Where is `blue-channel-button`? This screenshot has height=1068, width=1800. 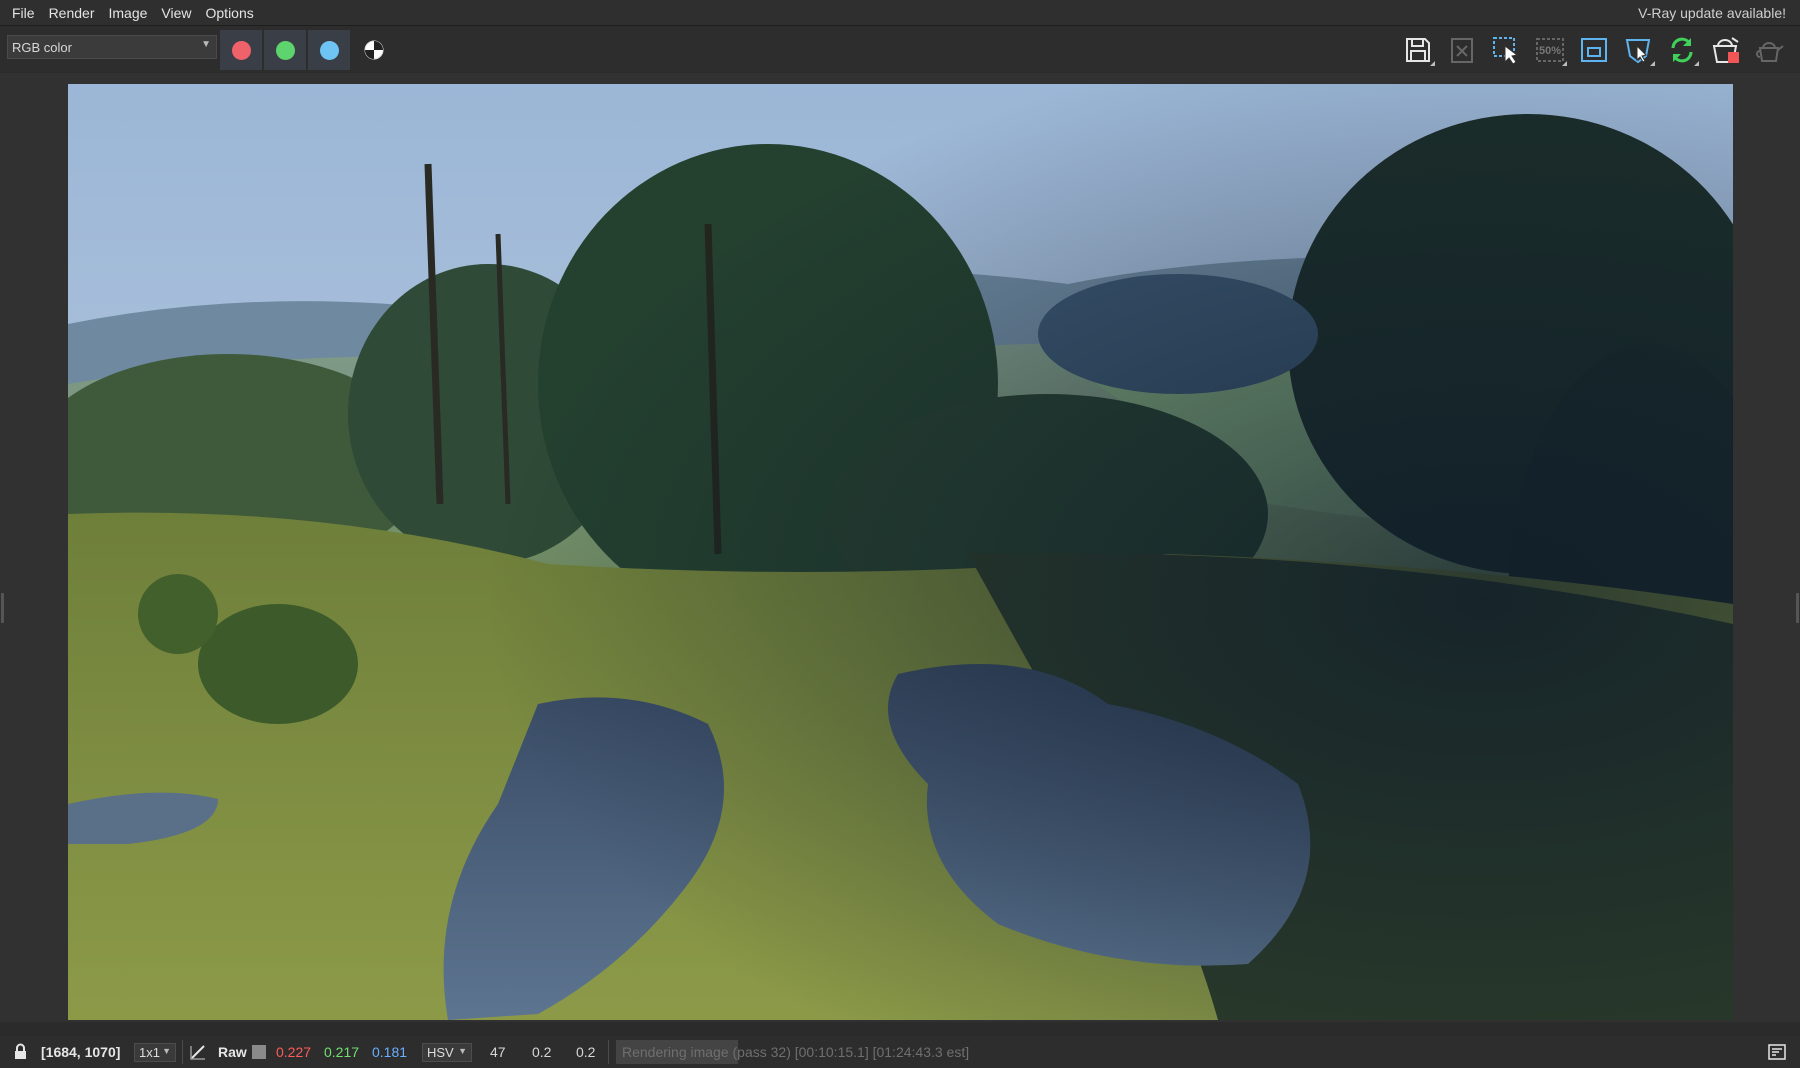 blue-channel-button is located at coordinates (329, 50).